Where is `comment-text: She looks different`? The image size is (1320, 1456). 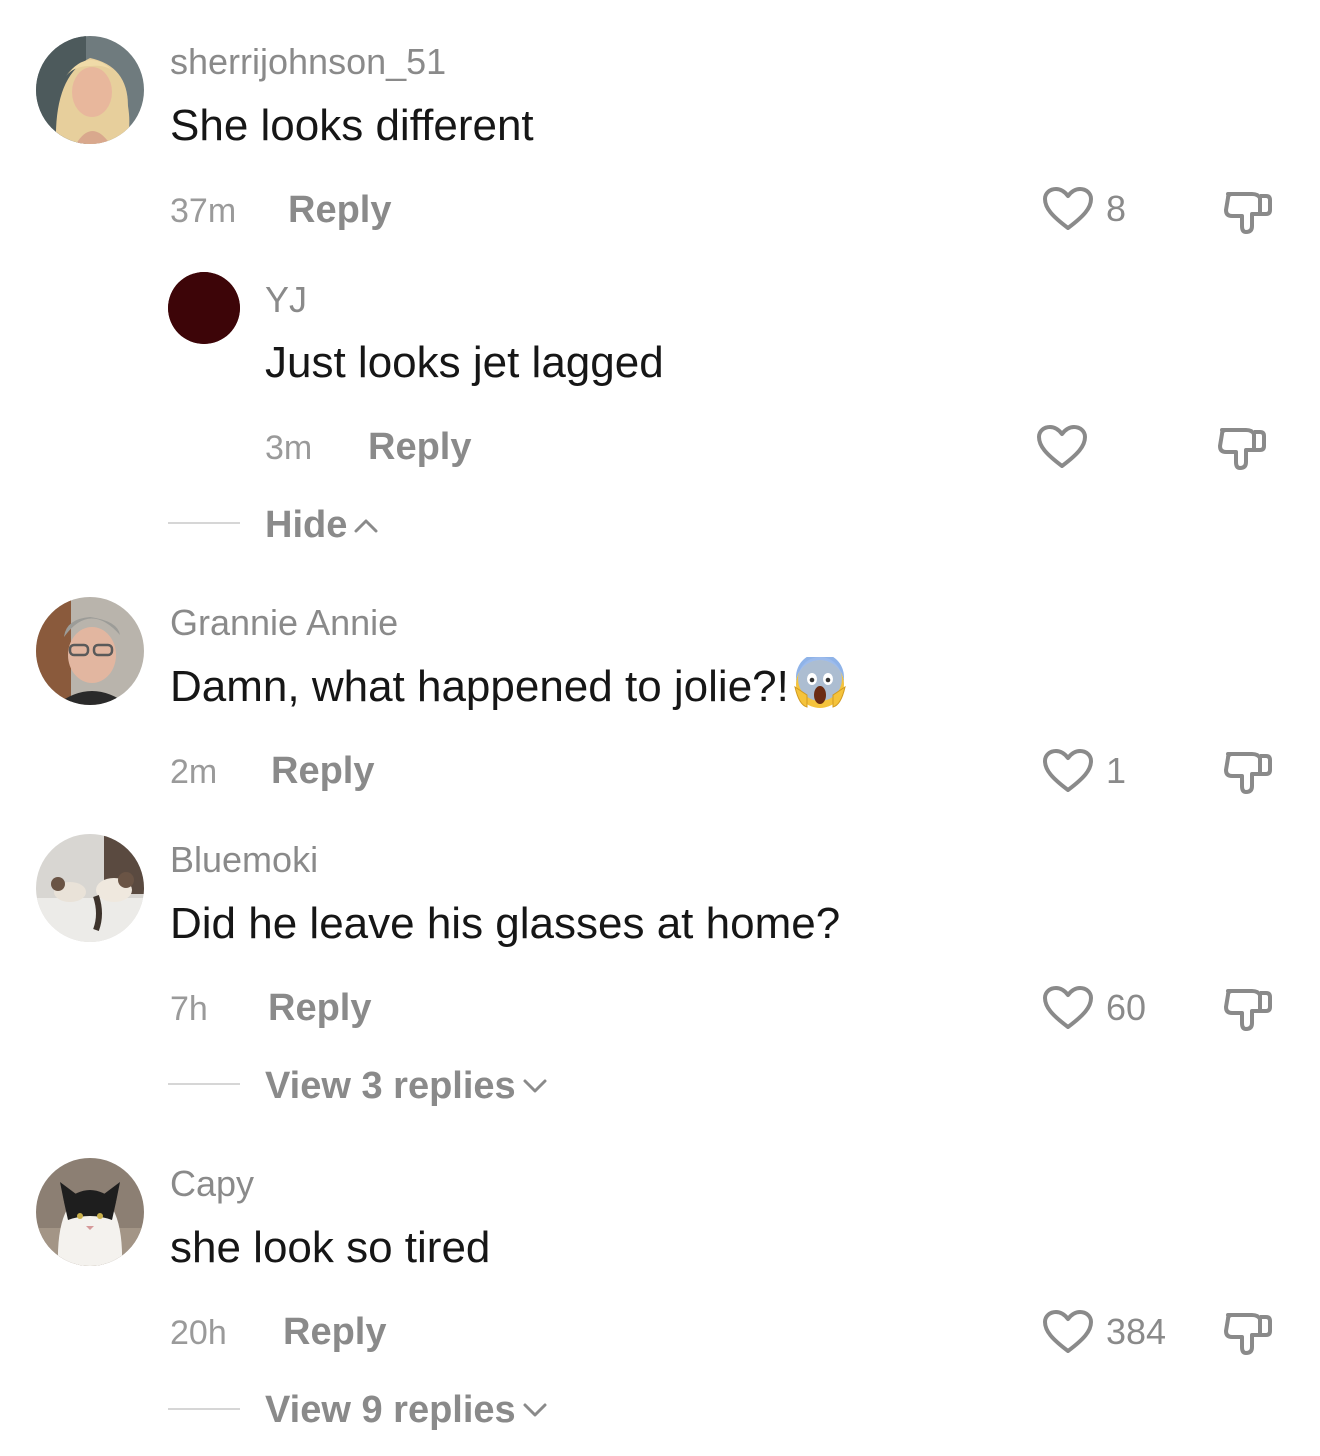
comment-text: She looks different is located at coordinates (352, 125).